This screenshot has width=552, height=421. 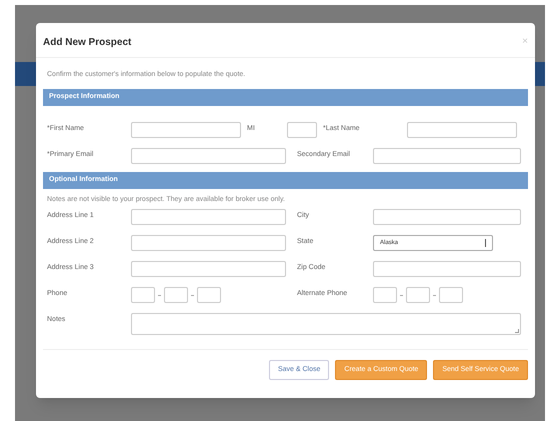 What do you see at coordinates (517, 331) in the screenshot?
I see `resize-handle-icon` at bounding box center [517, 331].